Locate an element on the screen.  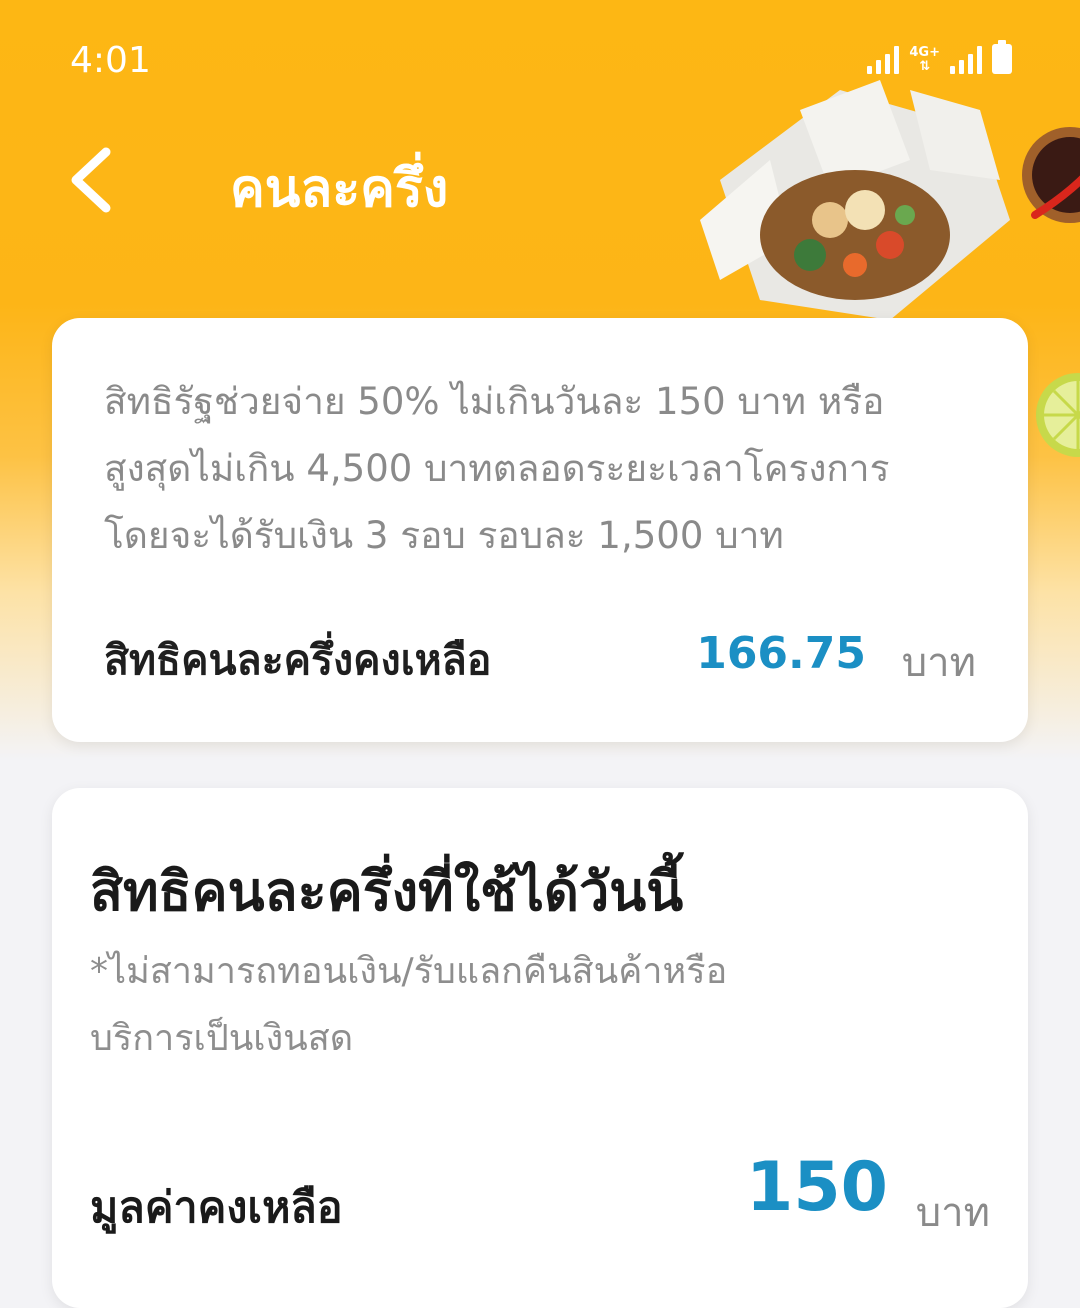
back-button is located at coordinates (98, 180).